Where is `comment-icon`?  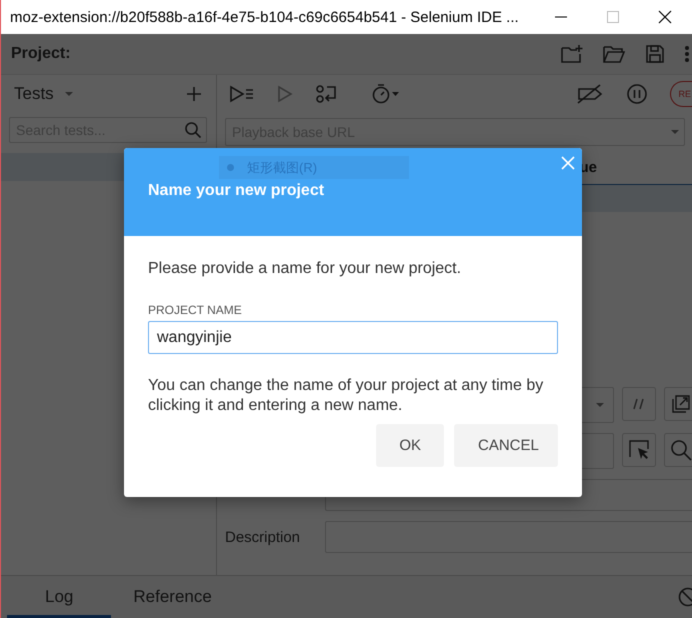 comment-icon is located at coordinates (639, 404).